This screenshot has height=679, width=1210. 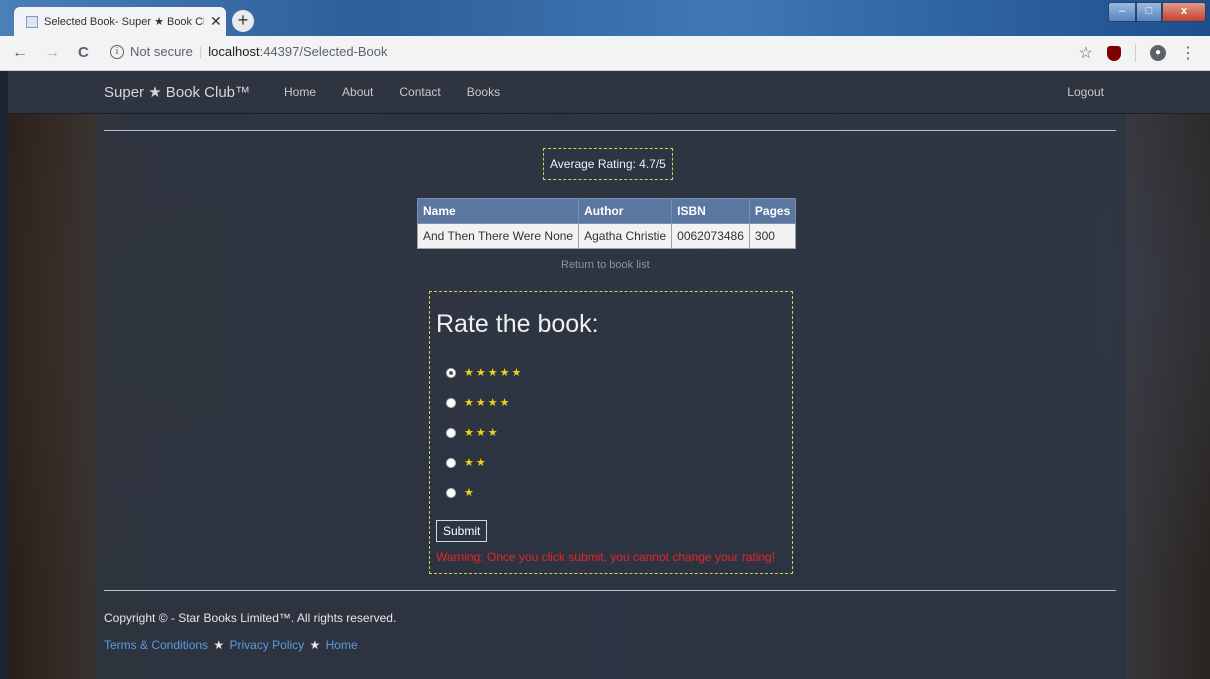 I want to click on cell-author: Agatha Christie, so click(x=625, y=236).